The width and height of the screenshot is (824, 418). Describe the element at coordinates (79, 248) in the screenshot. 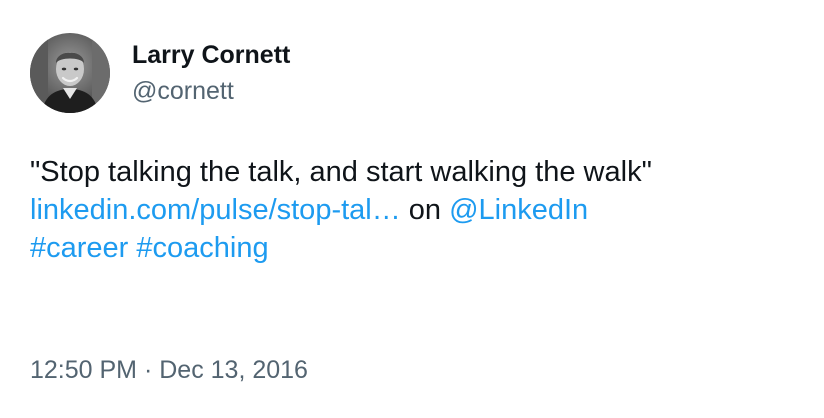

I see `hashtag-career-link: #career` at that location.